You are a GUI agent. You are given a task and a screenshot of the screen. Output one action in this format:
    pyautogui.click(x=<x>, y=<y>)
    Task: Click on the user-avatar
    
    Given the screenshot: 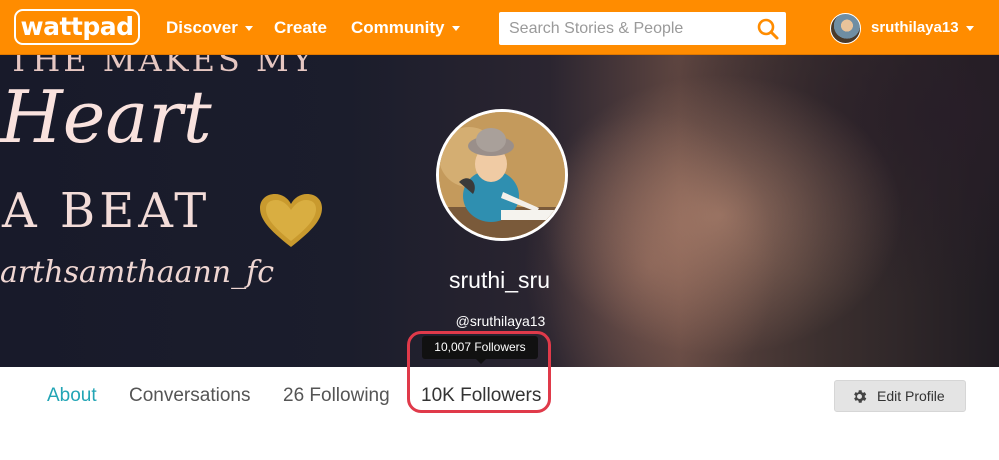 What is the action you would take?
    pyautogui.click(x=845, y=28)
    